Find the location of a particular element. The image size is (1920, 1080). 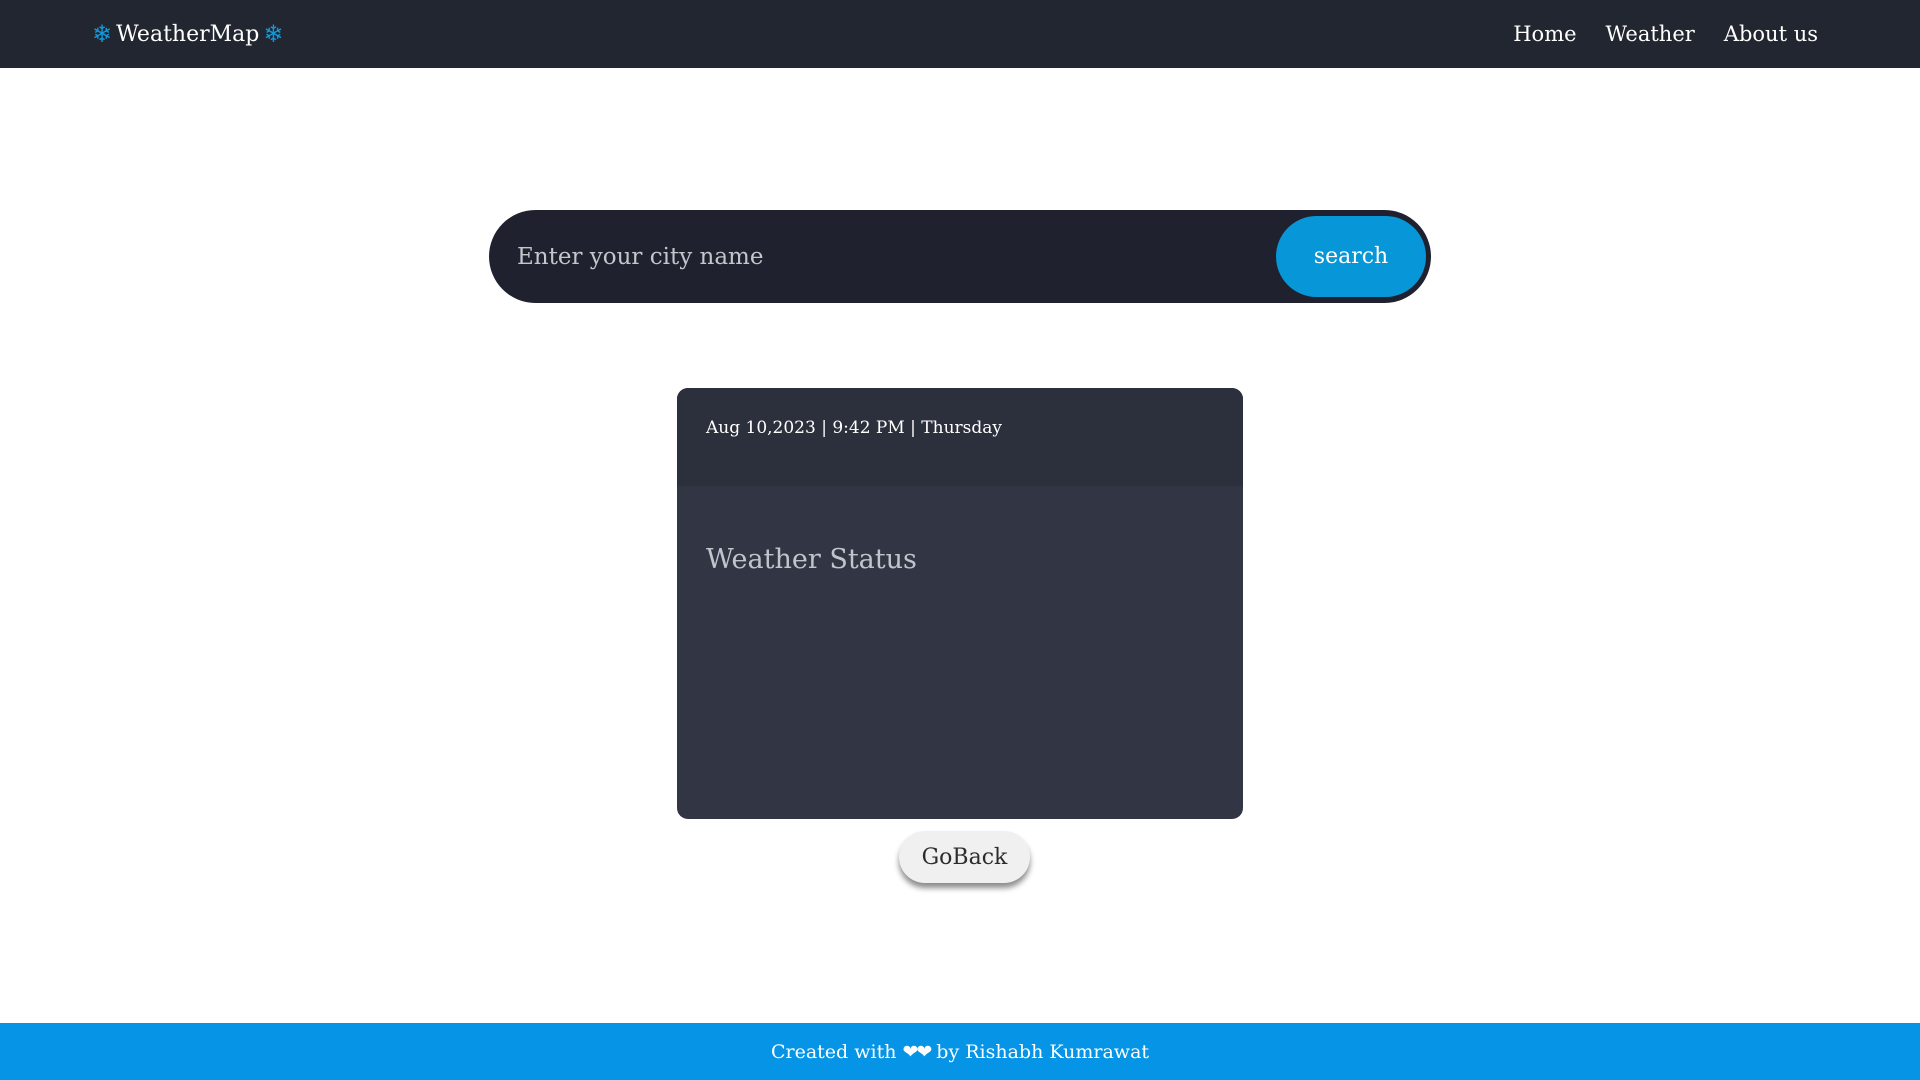

nav-link-about-us: About us is located at coordinates (1771, 34).